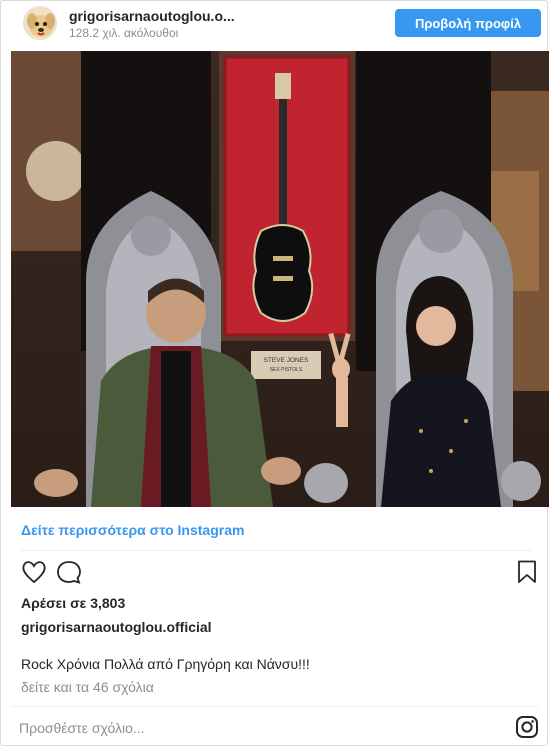 The width and height of the screenshot is (550, 756). Describe the element at coordinates (132, 530) in the screenshot. I see `view-more-on-instagram-link: Δείτε περισσότερα στο Instagram` at that location.